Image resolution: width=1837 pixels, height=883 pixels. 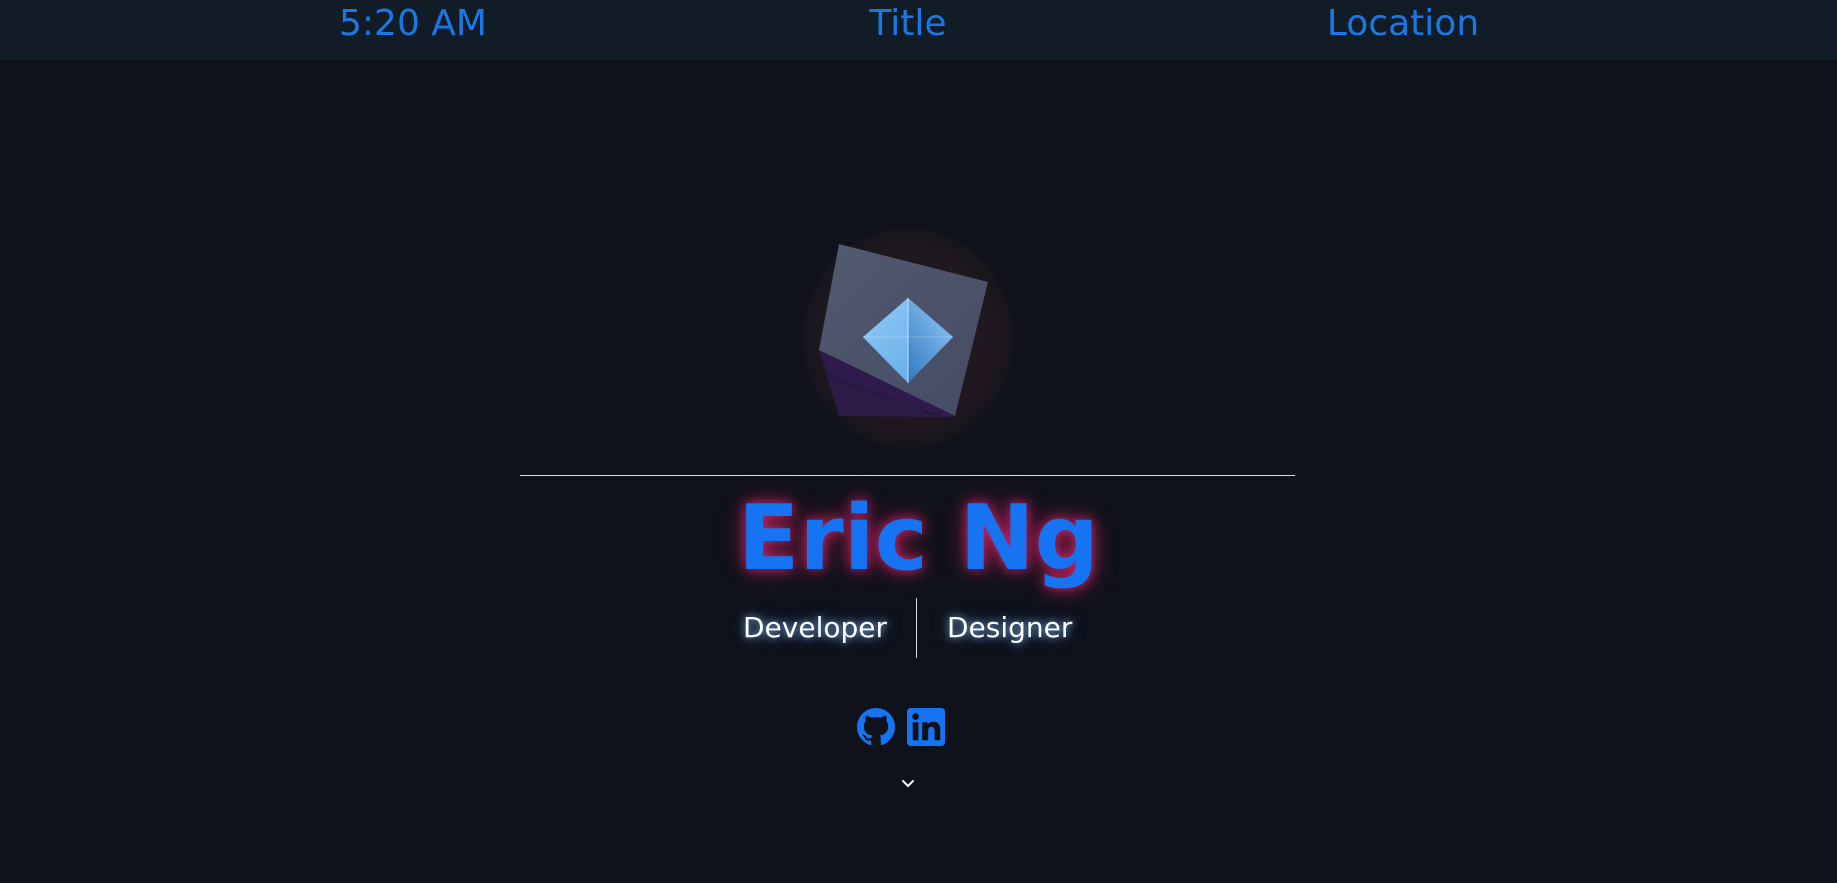 I want to click on github-link, so click(x=876, y=727).